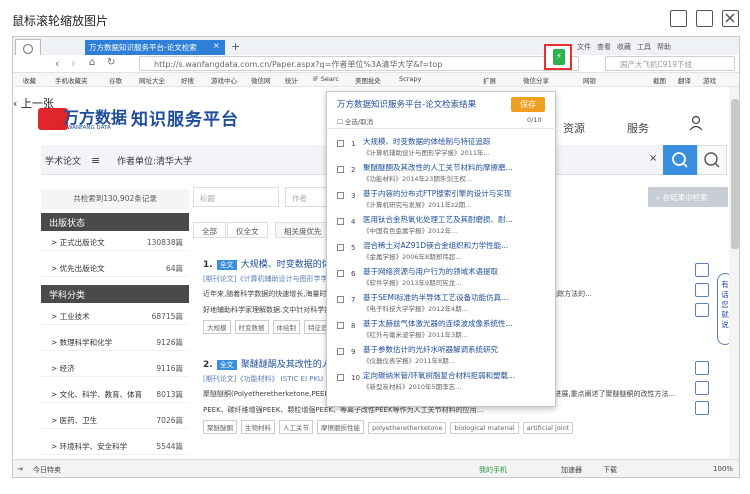 Image resolution: width=750 pixels, height=494 pixels. What do you see at coordinates (688, 197) in the screenshot?
I see `refine-search-button: ⌕ 在结果中检索` at bounding box center [688, 197].